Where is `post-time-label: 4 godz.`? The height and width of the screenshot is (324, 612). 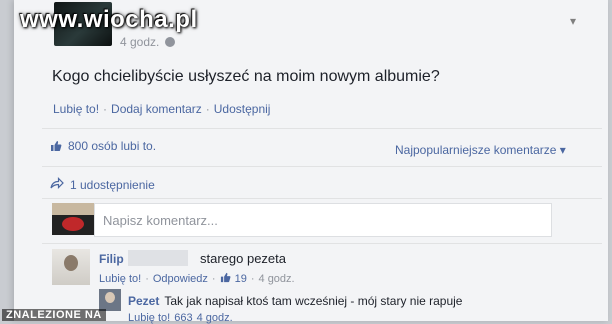 post-time-label: 4 godz. is located at coordinates (139, 42).